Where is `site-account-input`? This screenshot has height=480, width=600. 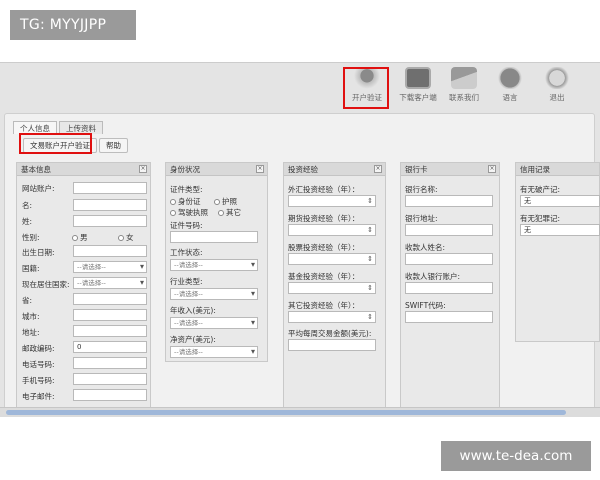 site-account-input is located at coordinates (110, 188).